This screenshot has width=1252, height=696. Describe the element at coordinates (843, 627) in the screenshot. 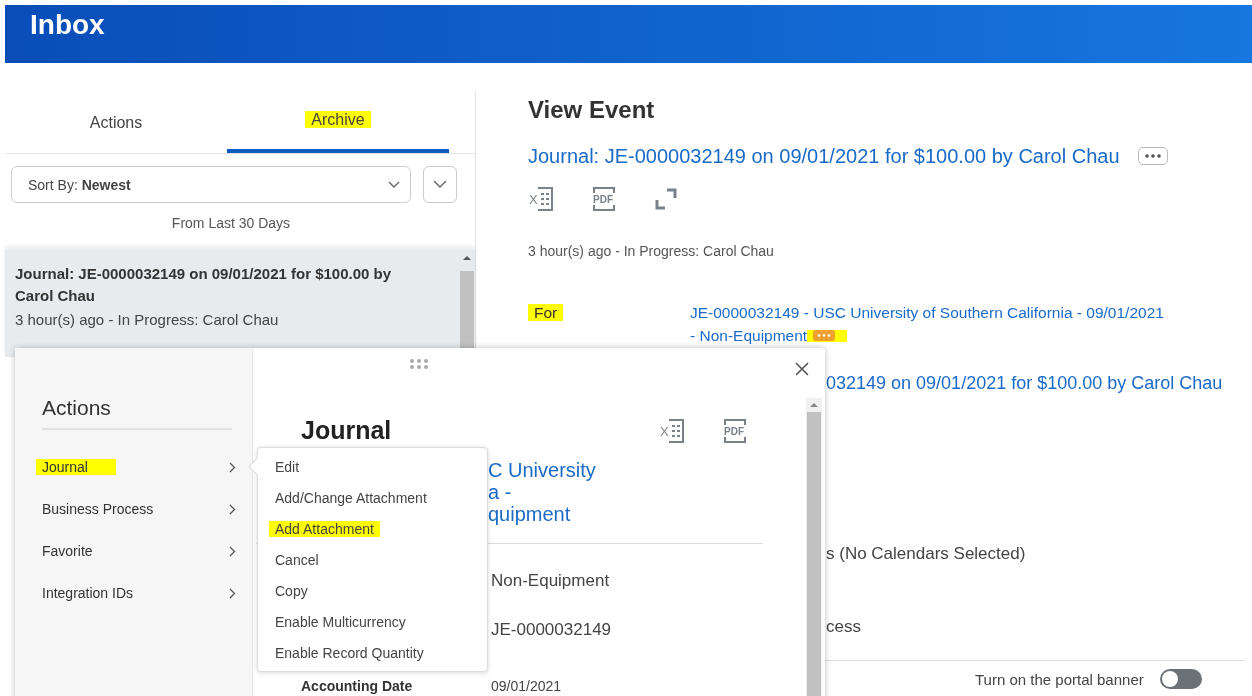

I see `field-value: cess` at that location.